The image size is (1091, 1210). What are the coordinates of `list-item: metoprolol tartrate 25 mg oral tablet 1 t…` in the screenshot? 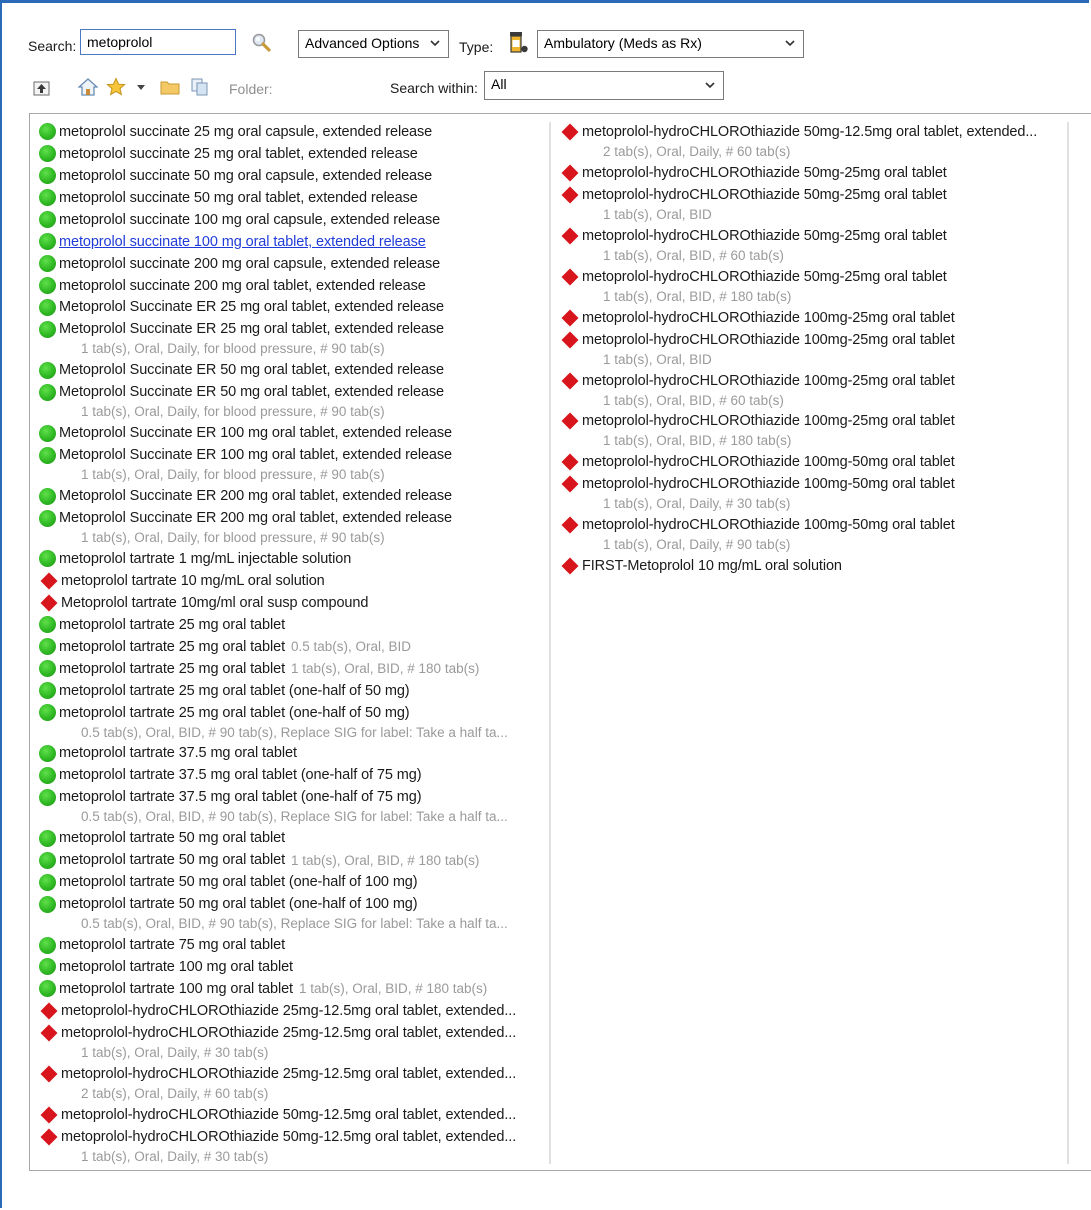 It's located at (291, 669).